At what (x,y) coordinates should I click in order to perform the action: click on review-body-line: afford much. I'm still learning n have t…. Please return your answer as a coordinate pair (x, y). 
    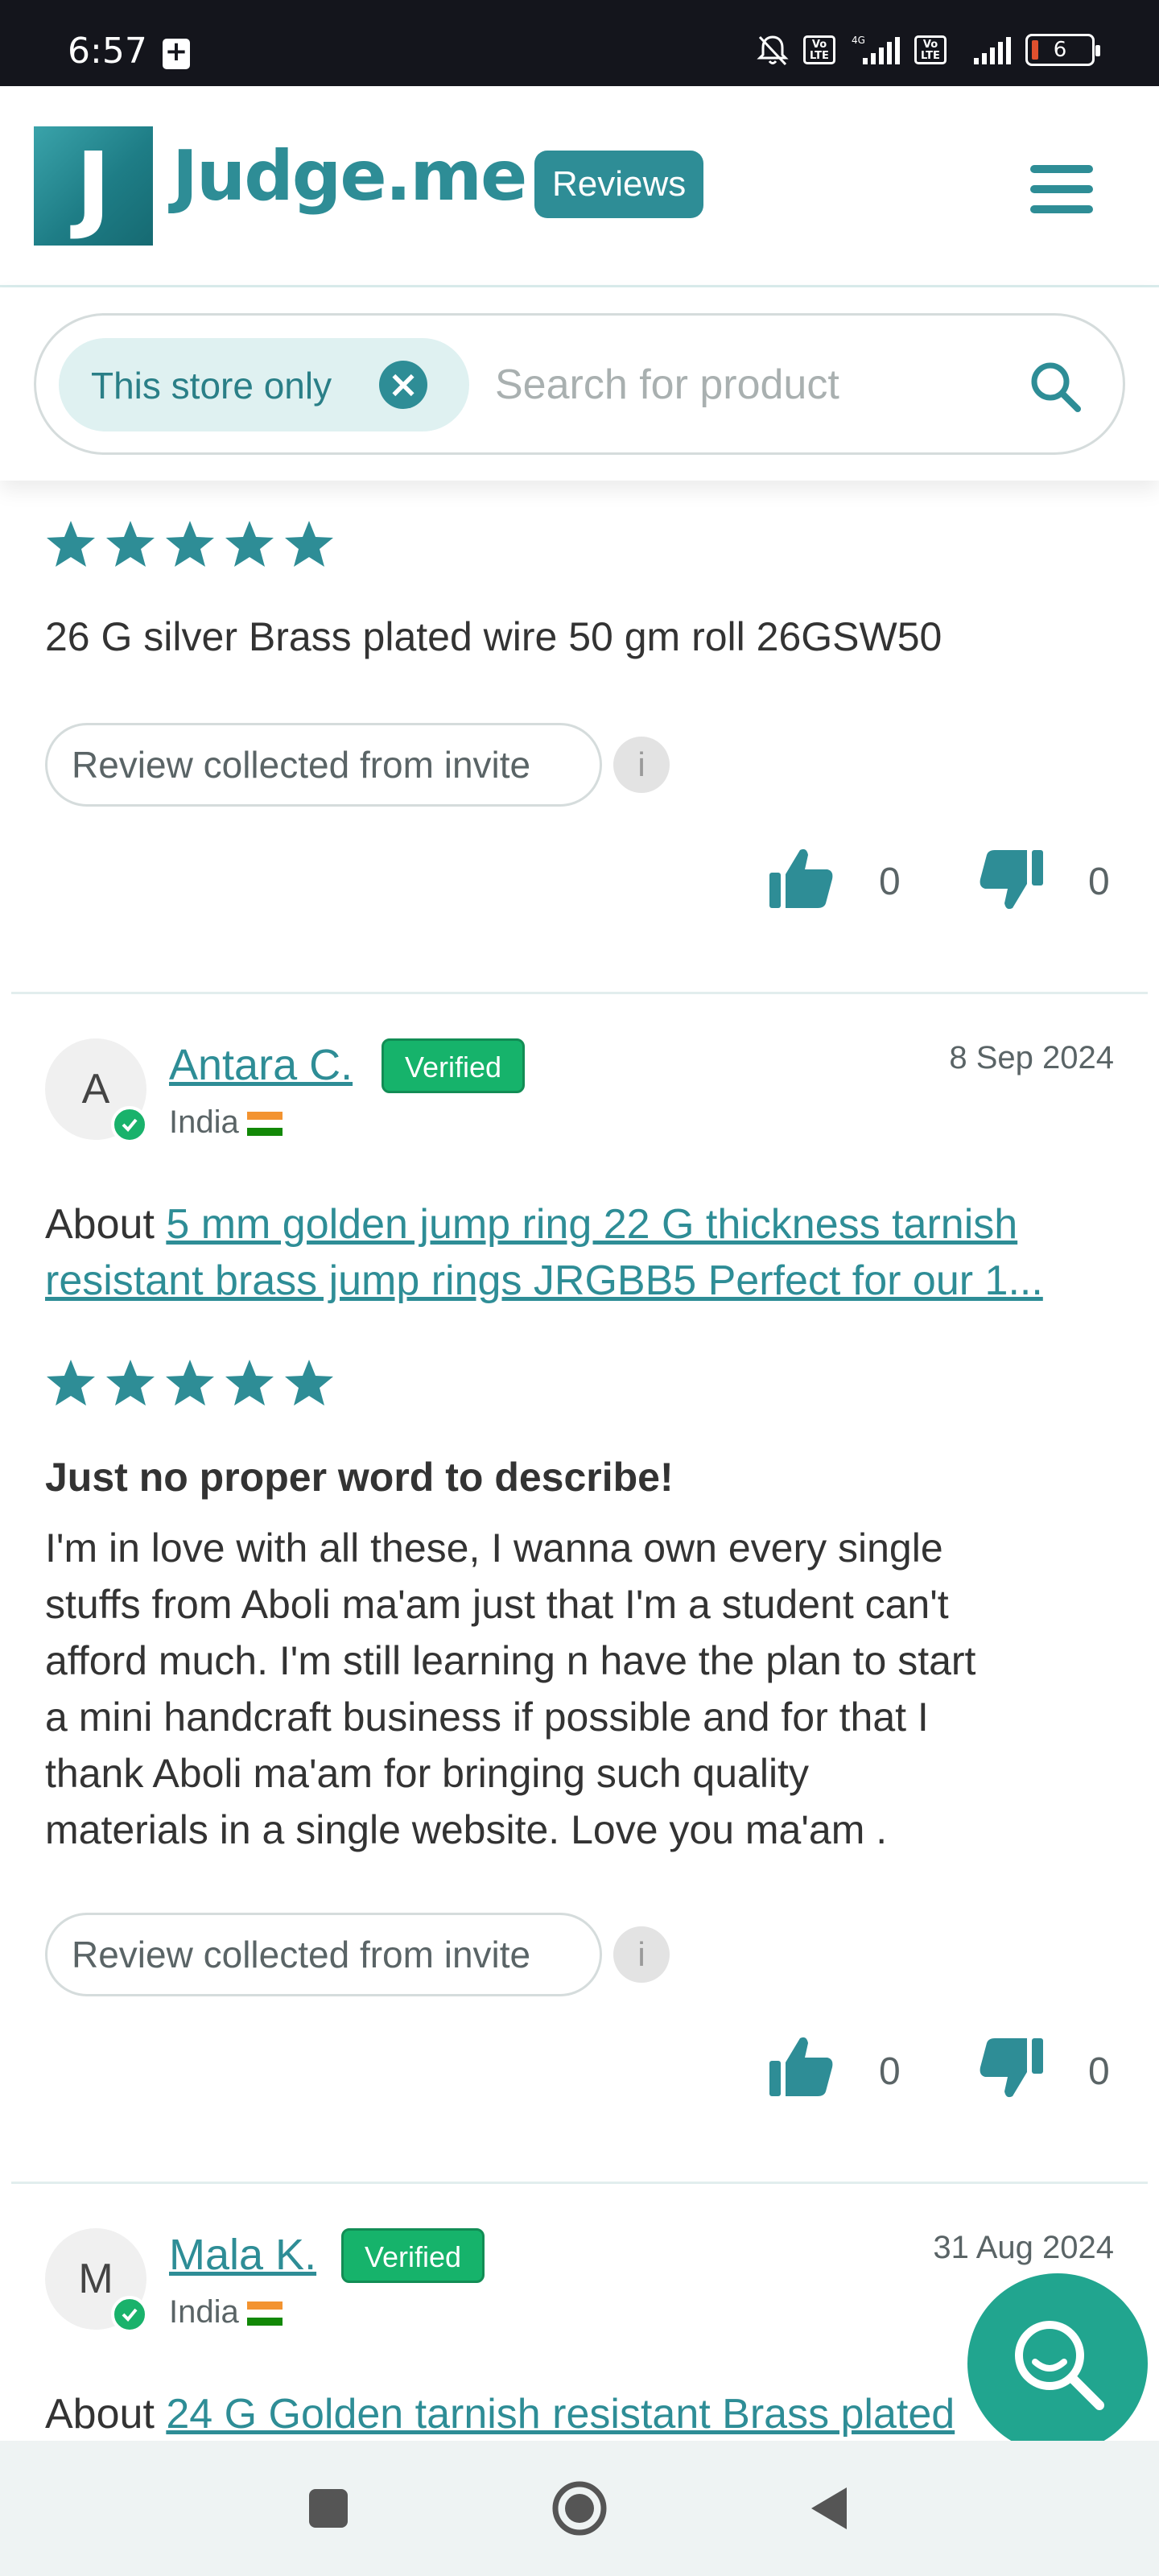
    Looking at the image, I should click on (510, 1660).